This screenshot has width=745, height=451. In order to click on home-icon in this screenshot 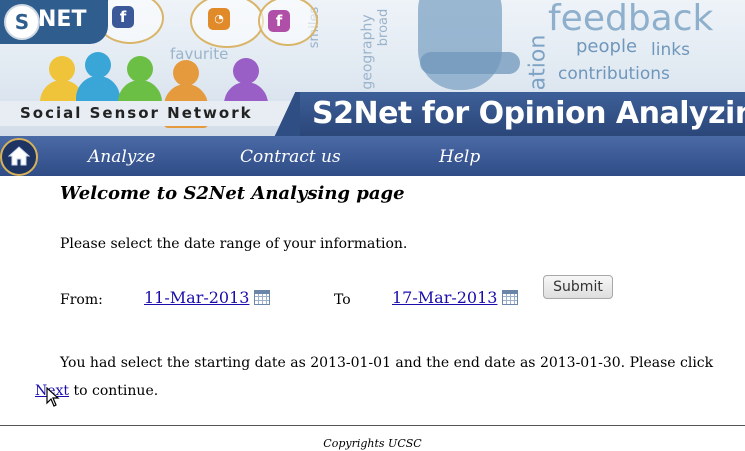, I will do `click(19, 156)`.